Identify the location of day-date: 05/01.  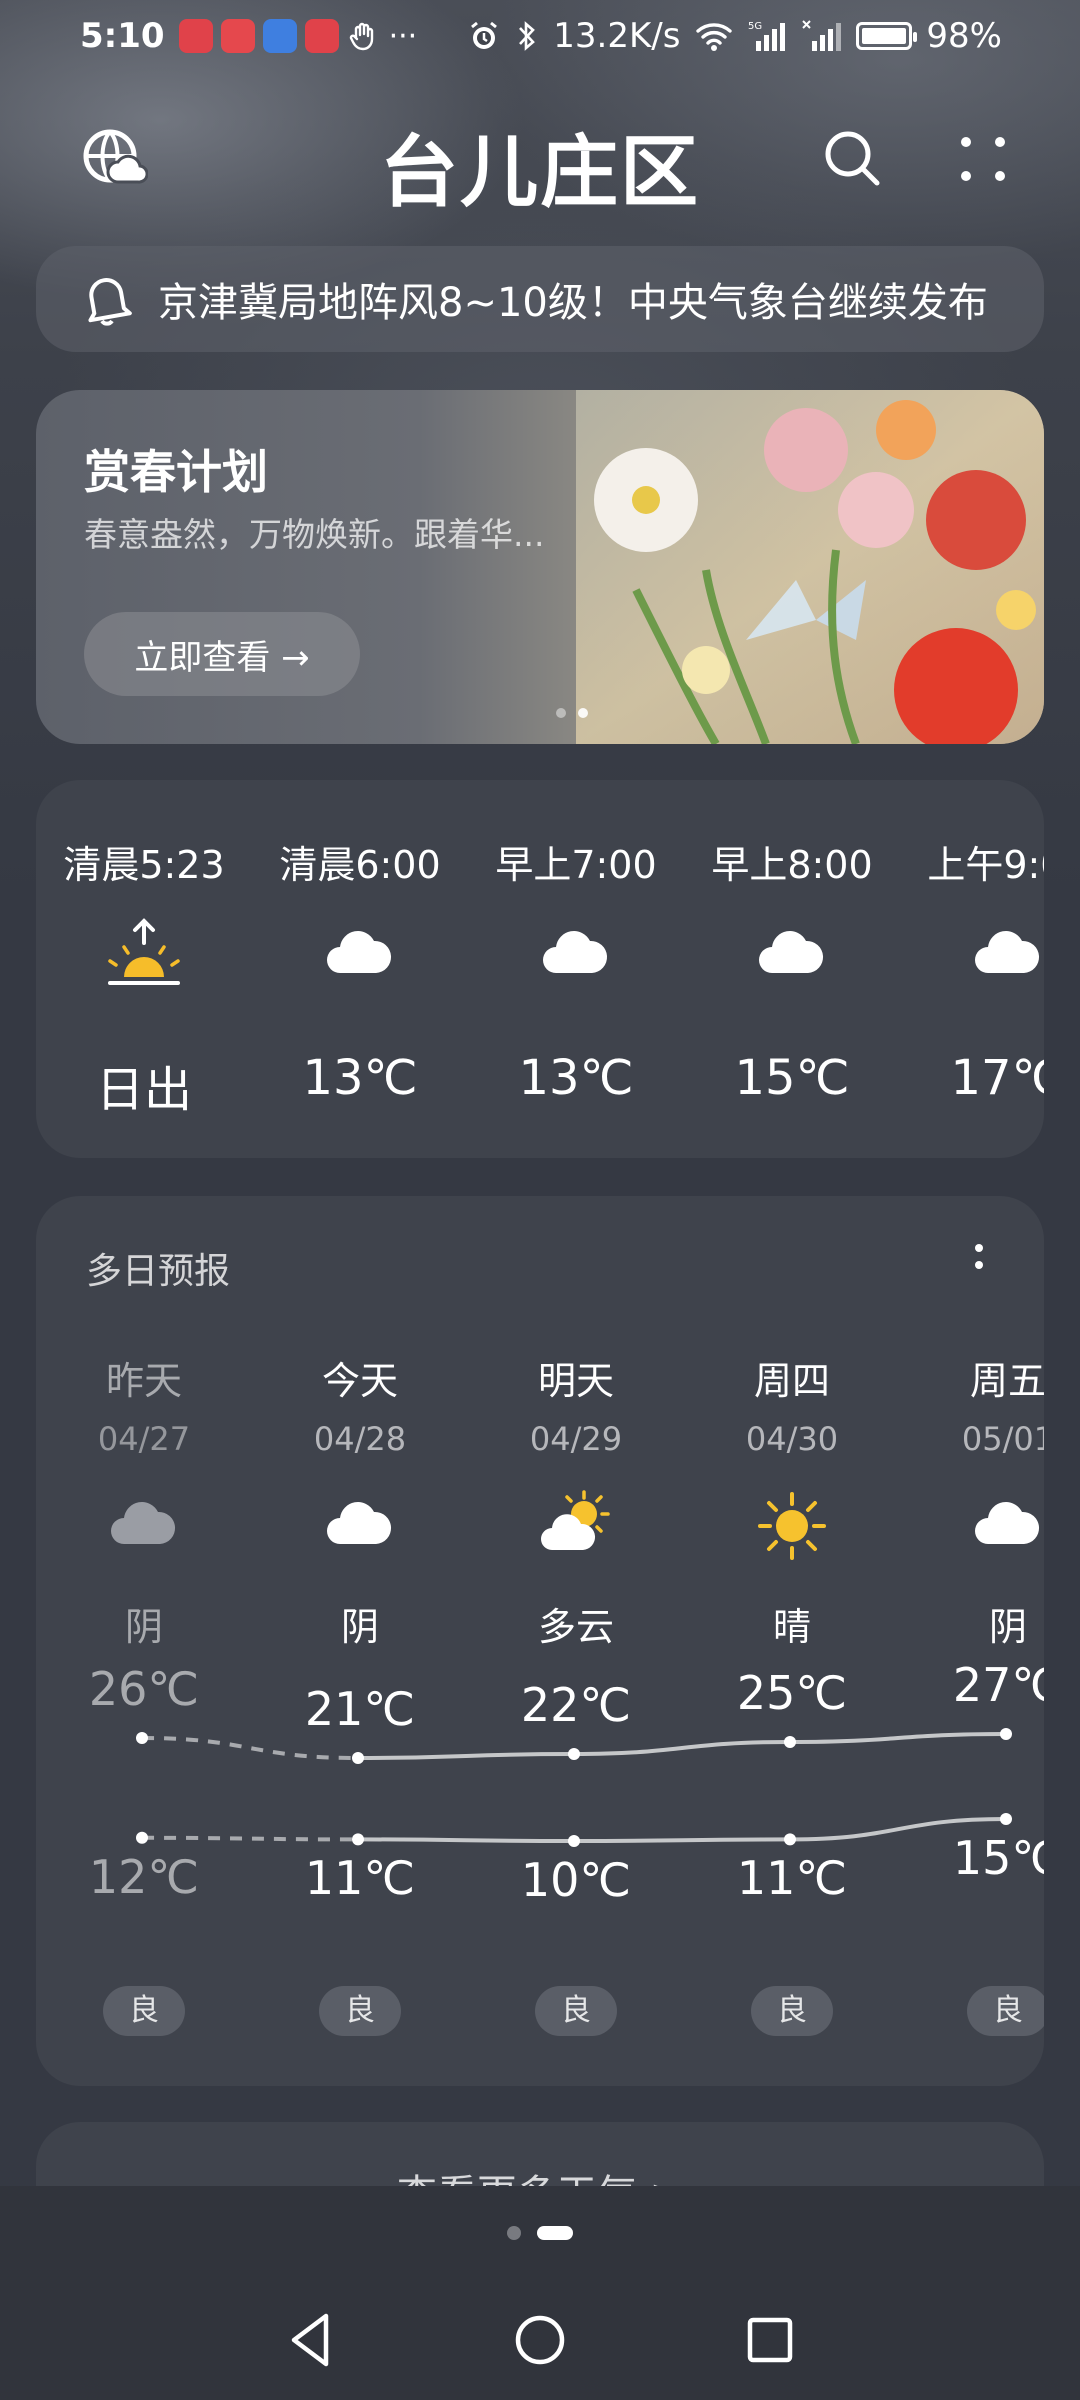
(1002, 1439).